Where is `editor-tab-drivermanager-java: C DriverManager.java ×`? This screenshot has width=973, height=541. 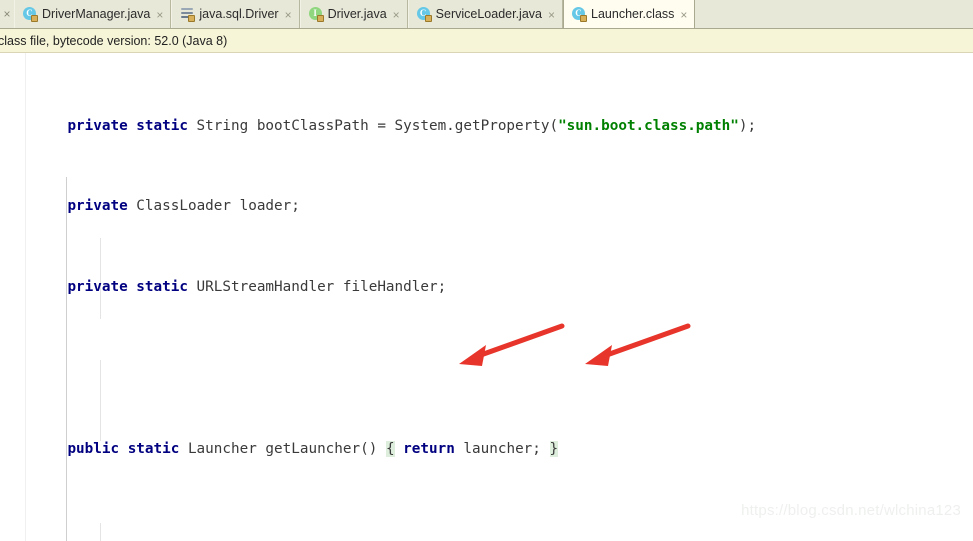 editor-tab-drivermanager-java: C DriverManager.java × is located at coordinates (93, 14).